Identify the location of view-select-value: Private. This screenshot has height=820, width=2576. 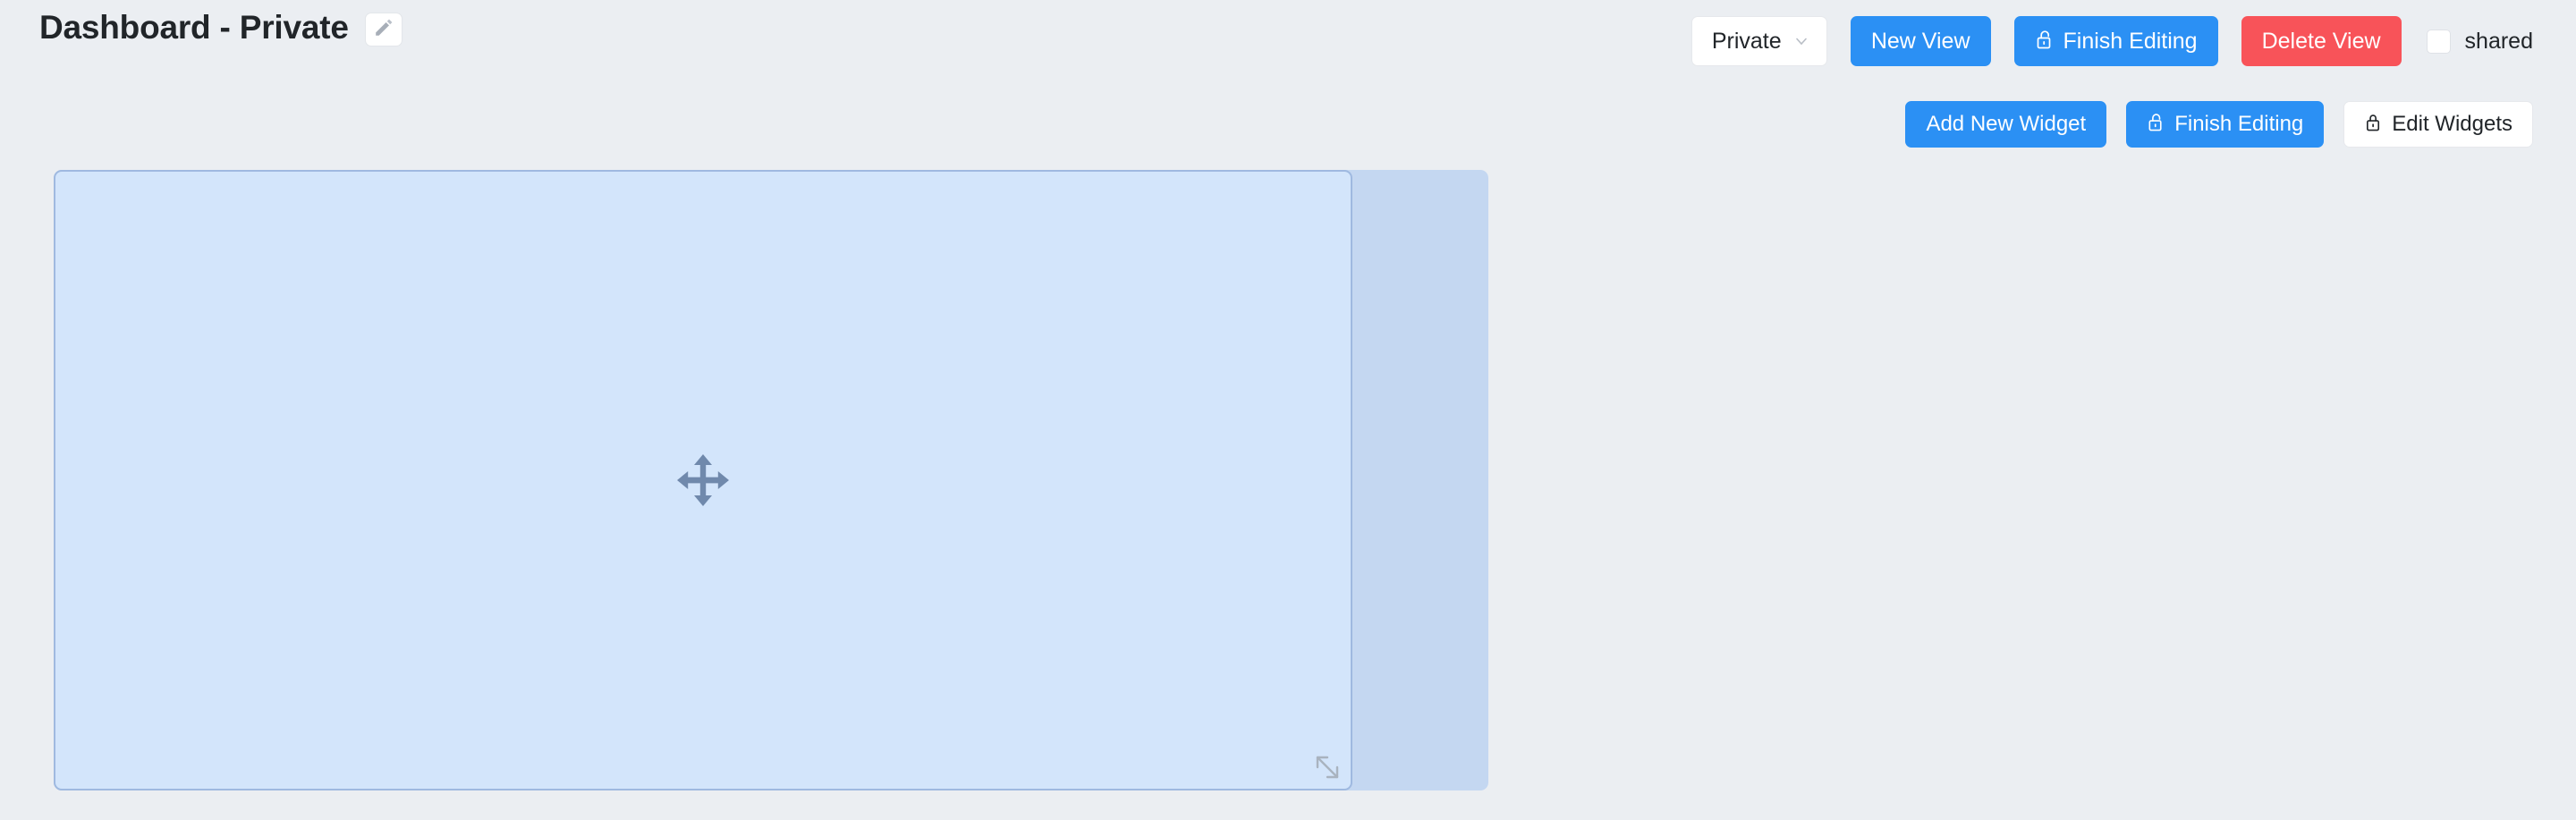
(1746, 41).